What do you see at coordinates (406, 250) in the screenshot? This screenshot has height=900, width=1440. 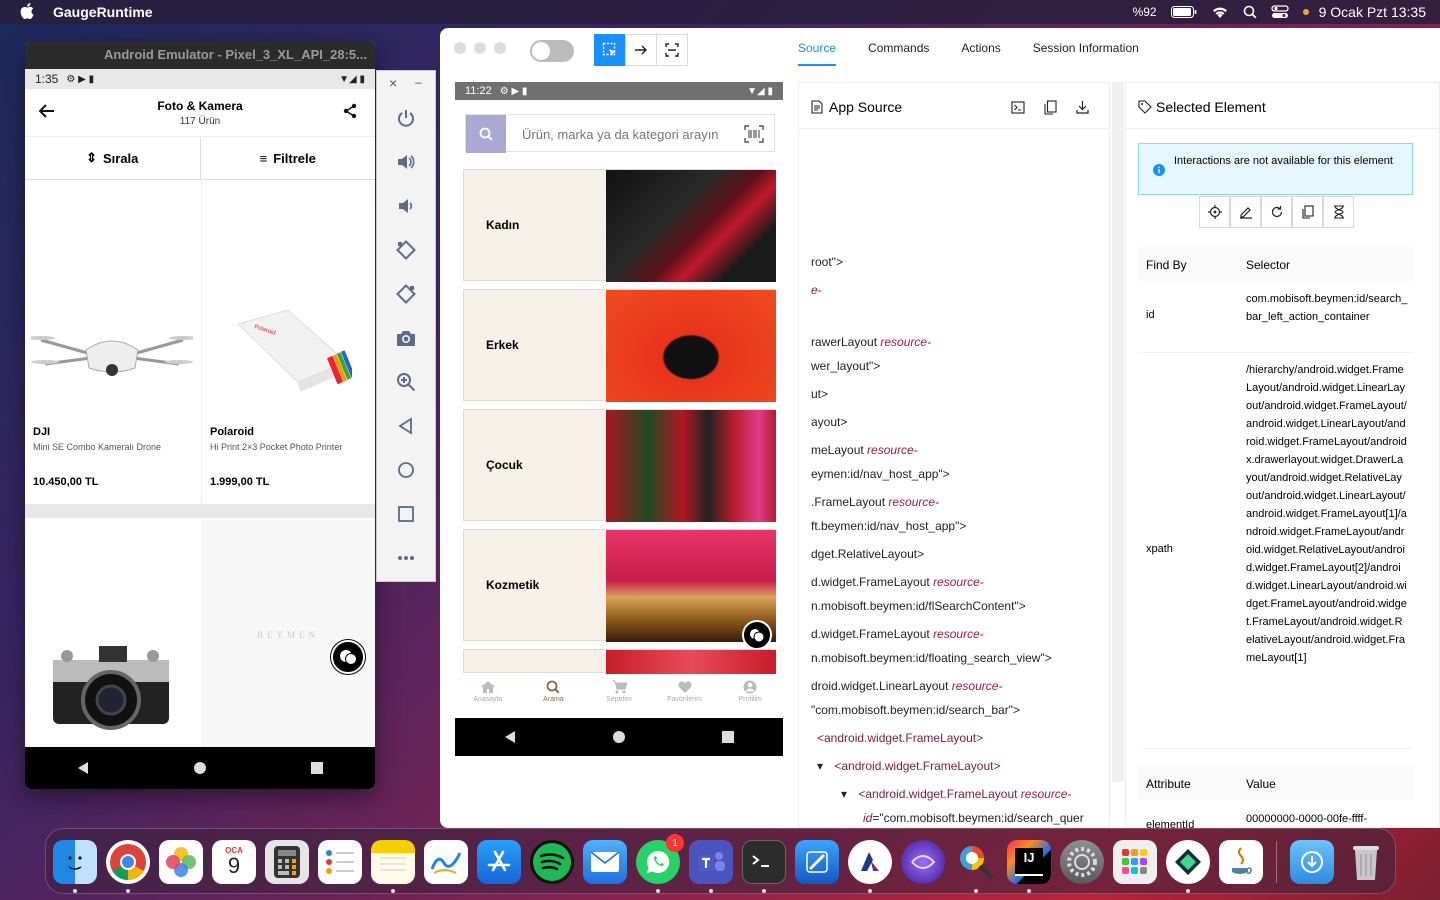 I see `rotate-left-icon` at bounding box center [406, 250].